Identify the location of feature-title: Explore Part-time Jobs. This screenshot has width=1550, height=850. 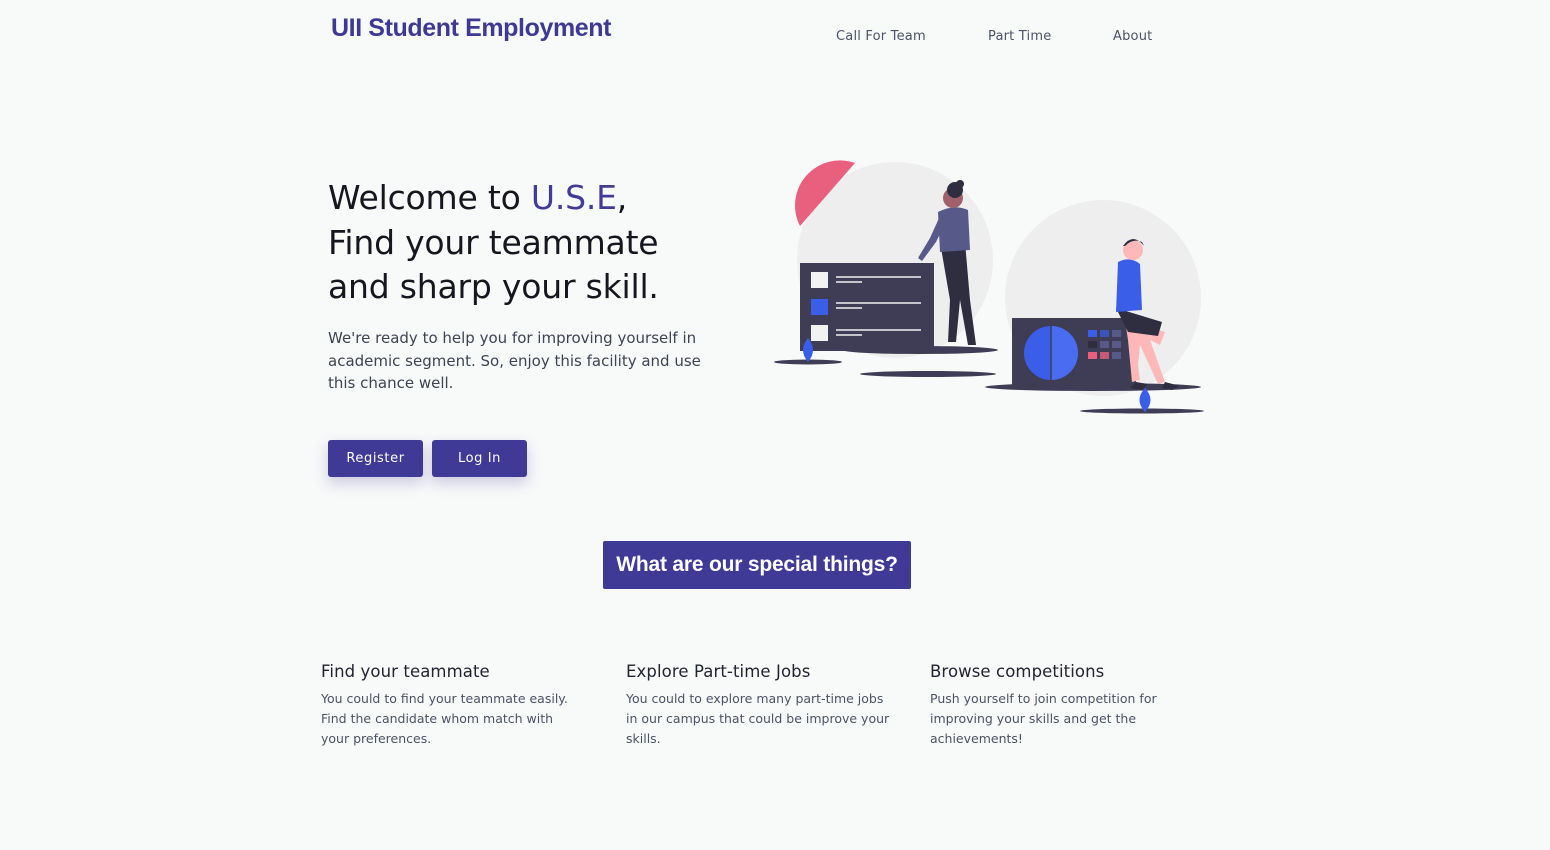
(718, 671).